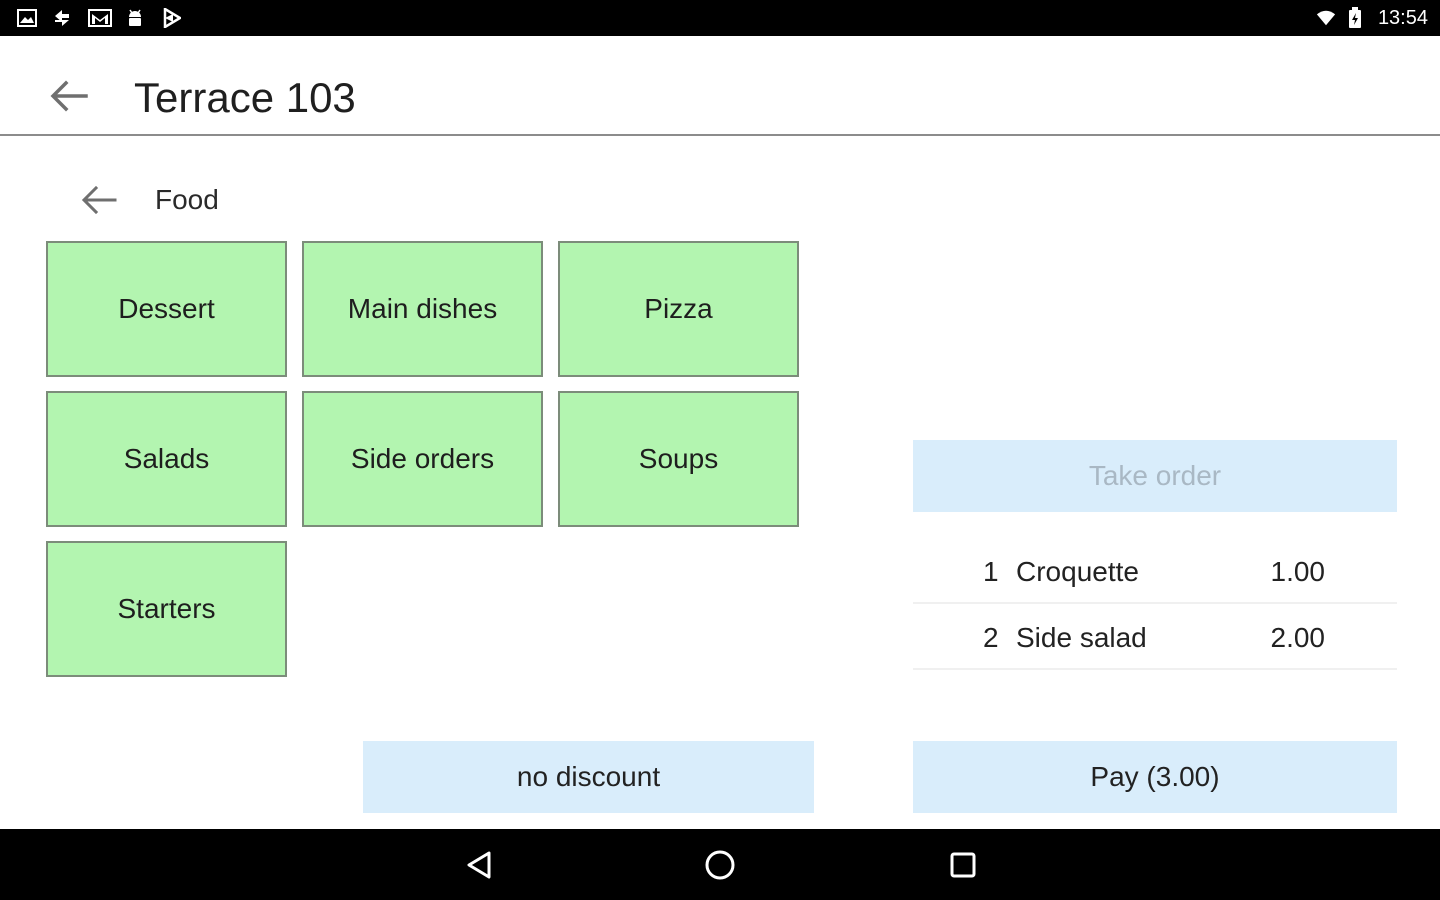 The height and width of the screenshot is (900, 1440). What do you see at coordinates (1081, 637) in the screenshot?
I see `order-item-name: Side salad` at bounding box center [1081, 637].